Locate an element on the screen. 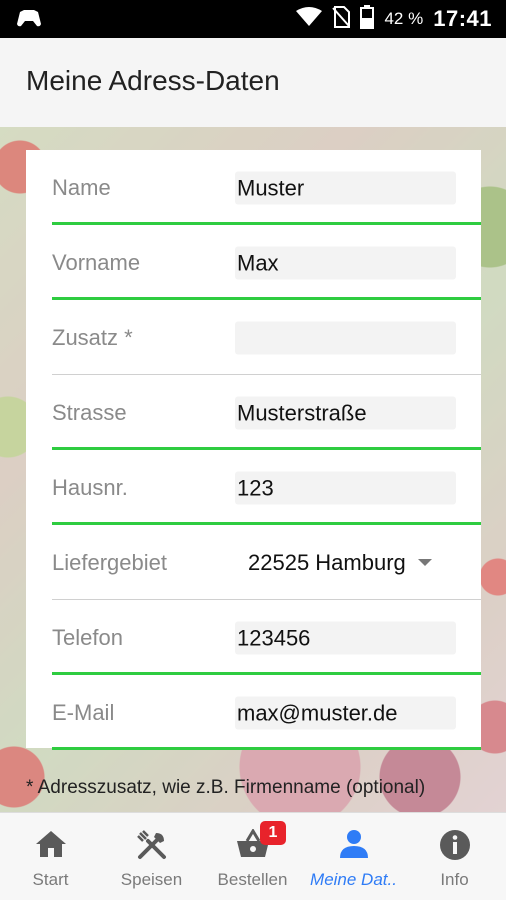  liefergebiet-select: 22525 Hamburg is located at coordinates (340, 563).